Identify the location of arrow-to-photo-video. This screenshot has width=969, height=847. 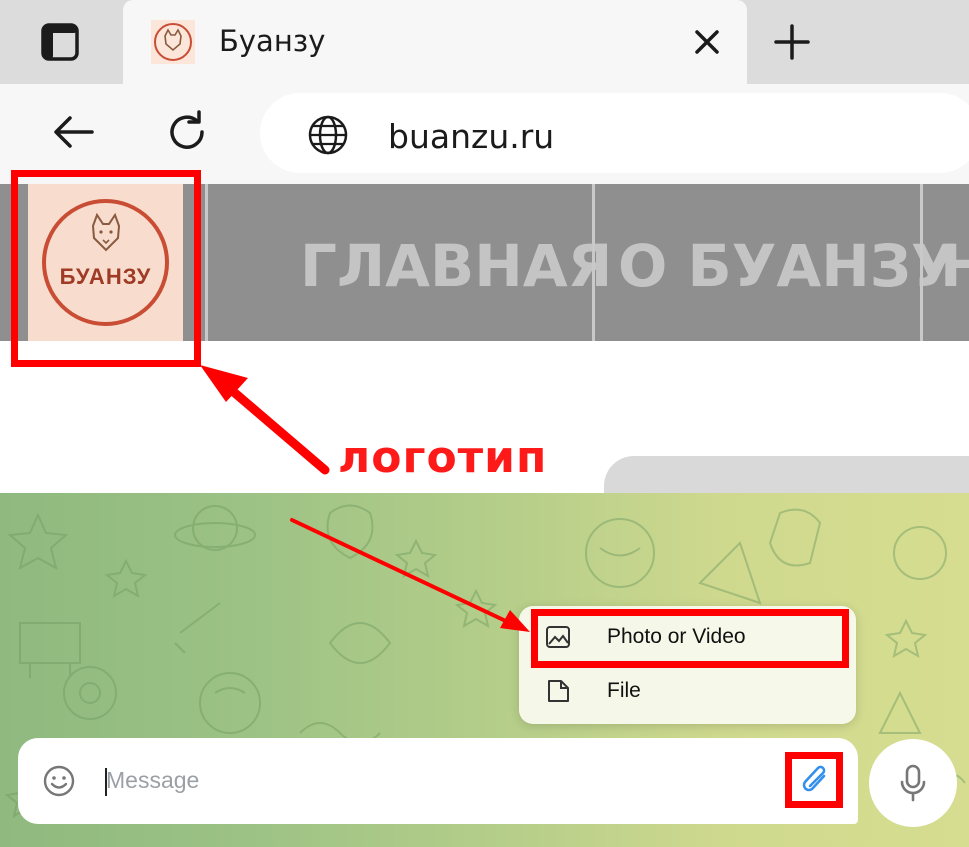
(402, 572).